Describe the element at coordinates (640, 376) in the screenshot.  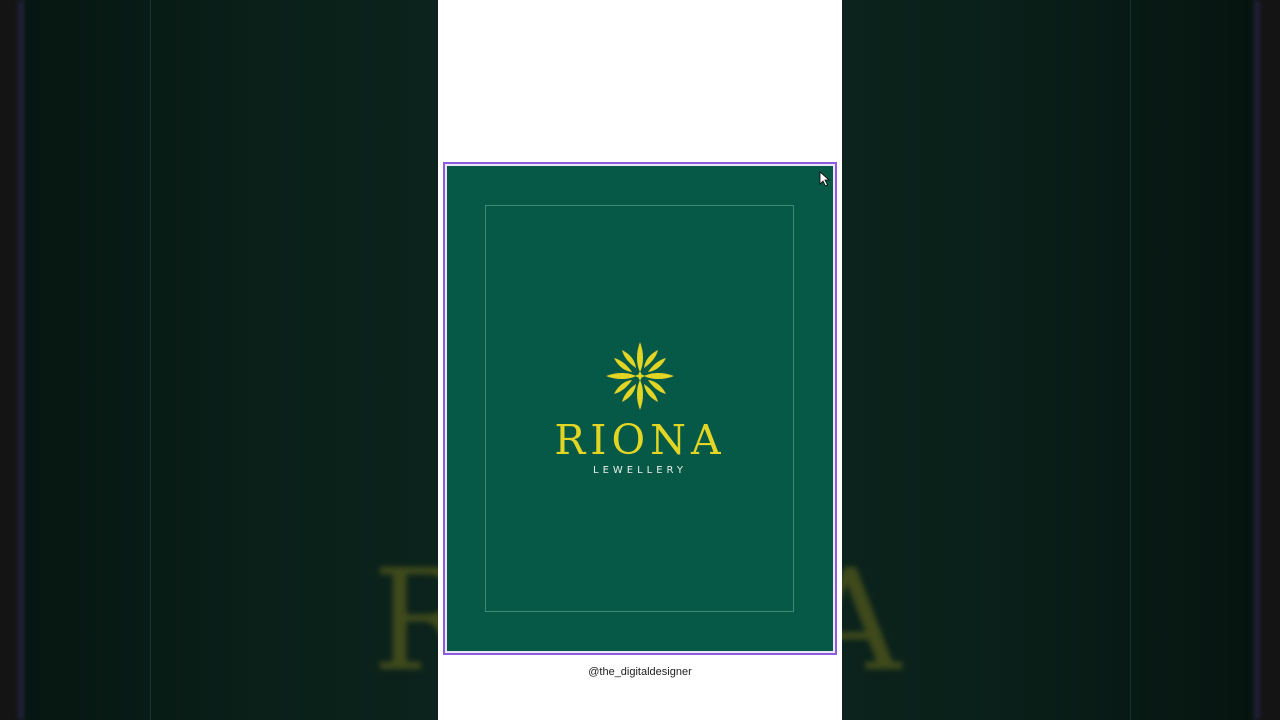
I see `floral-emblem-icon` at that location.